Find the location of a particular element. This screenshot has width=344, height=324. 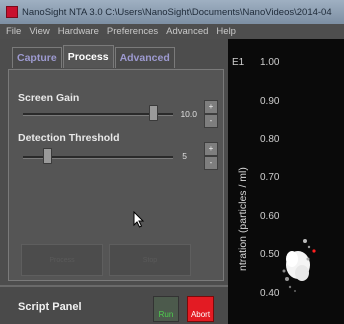

mouse-pointer-icon is located at coordinates (139, 219).